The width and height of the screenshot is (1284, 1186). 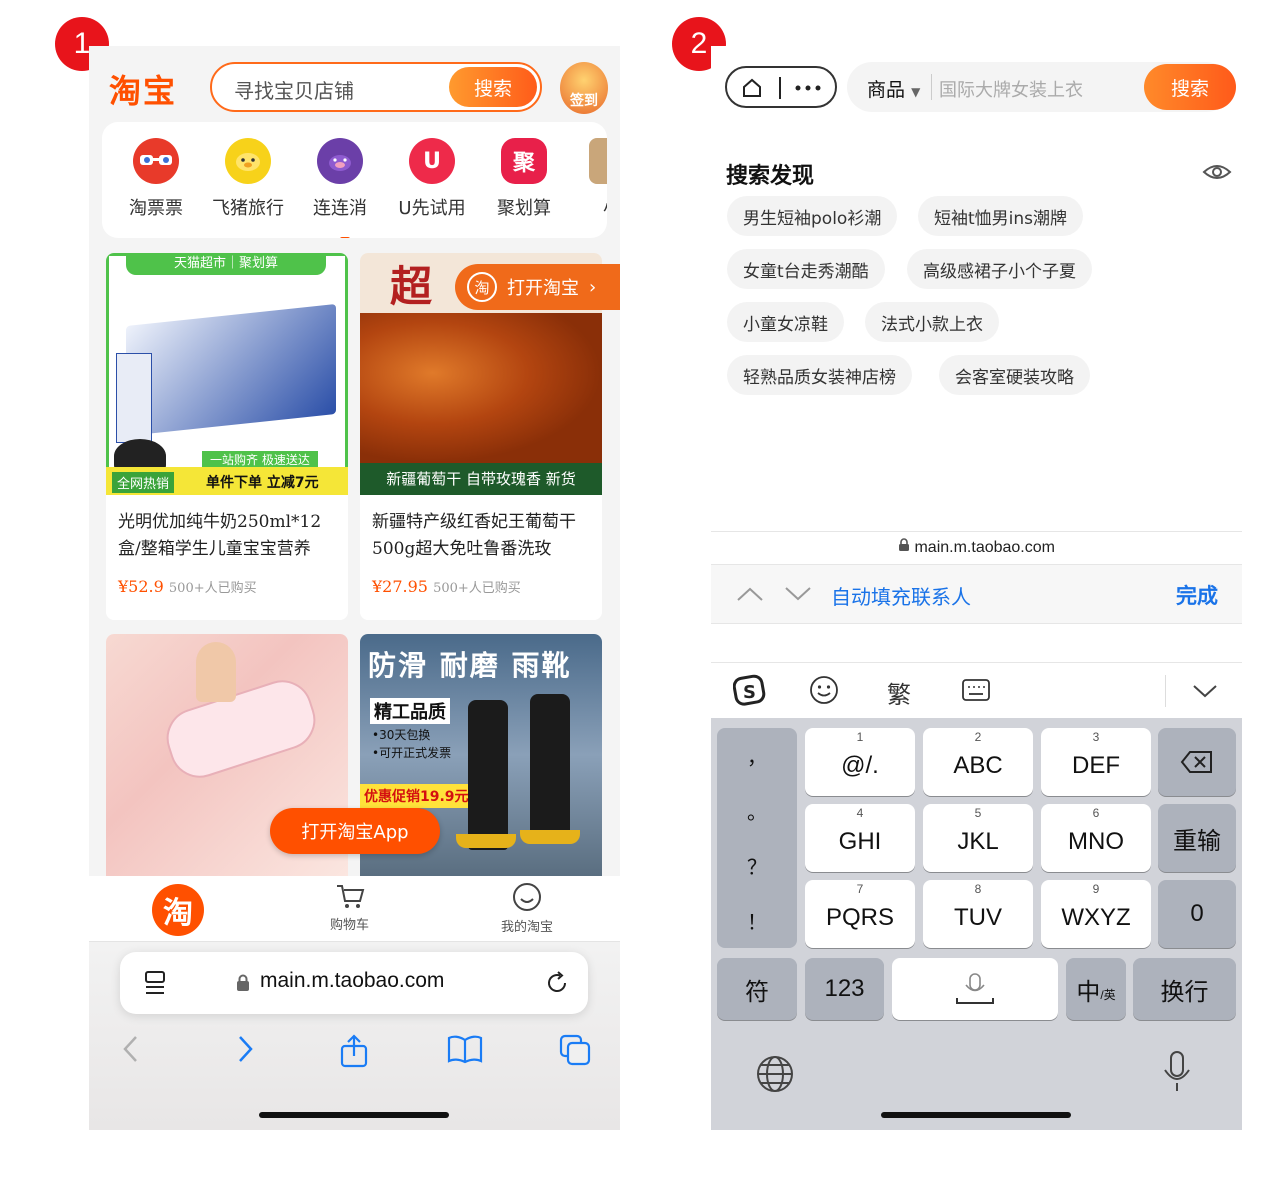 What do you see at coordinates (757, 810) in the screenshot?
I see `key-period: 。` at bounding box center [757, 810].